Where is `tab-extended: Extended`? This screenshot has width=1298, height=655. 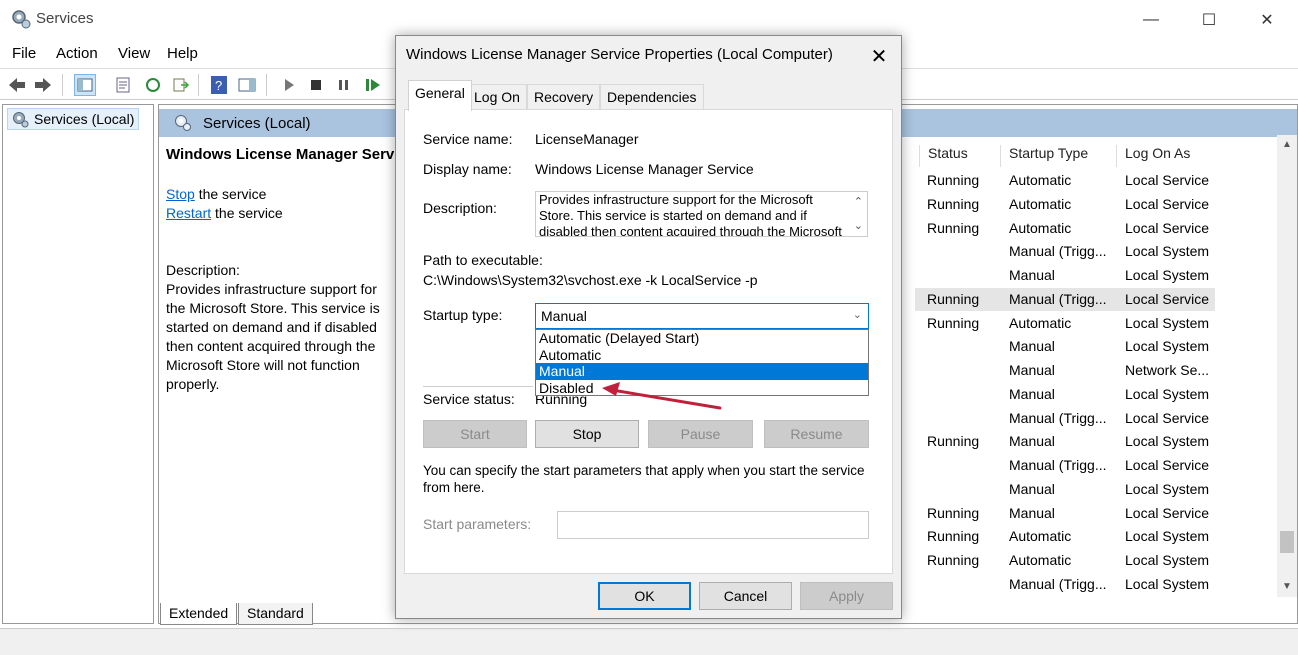
tab-extended: Extended is located at coordinates (199, 614).